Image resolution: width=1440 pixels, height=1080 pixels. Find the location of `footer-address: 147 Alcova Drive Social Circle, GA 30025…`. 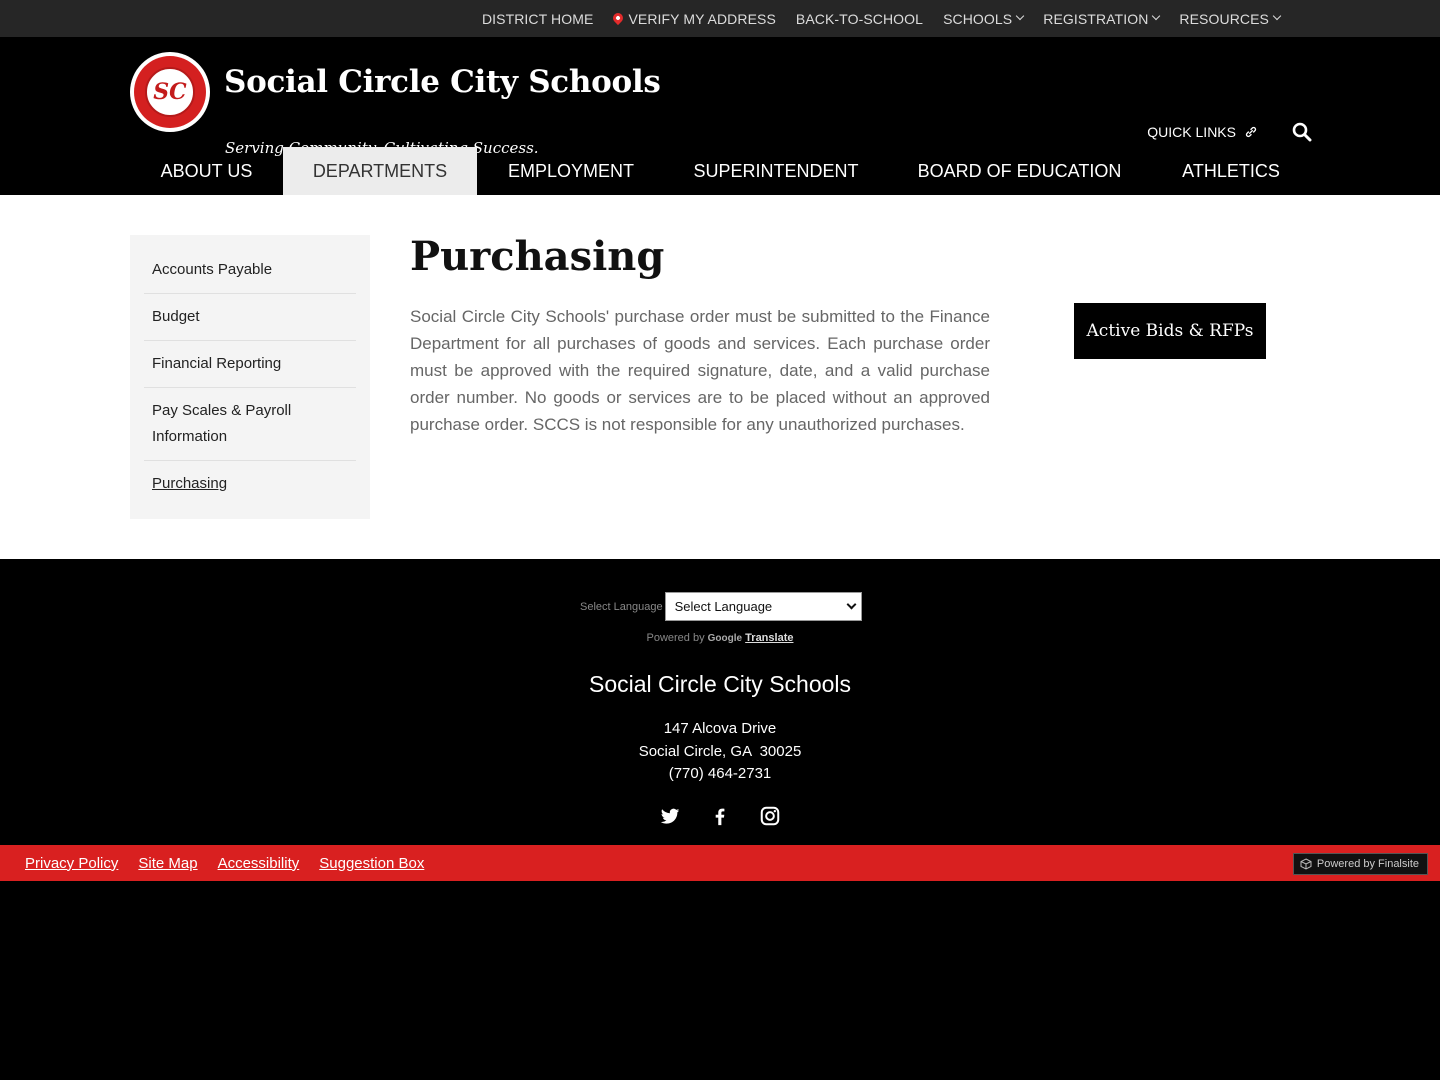

footer-address: 147 Alcova Drive Social Circle, GA 30025… is located at coordinates (720, 752).